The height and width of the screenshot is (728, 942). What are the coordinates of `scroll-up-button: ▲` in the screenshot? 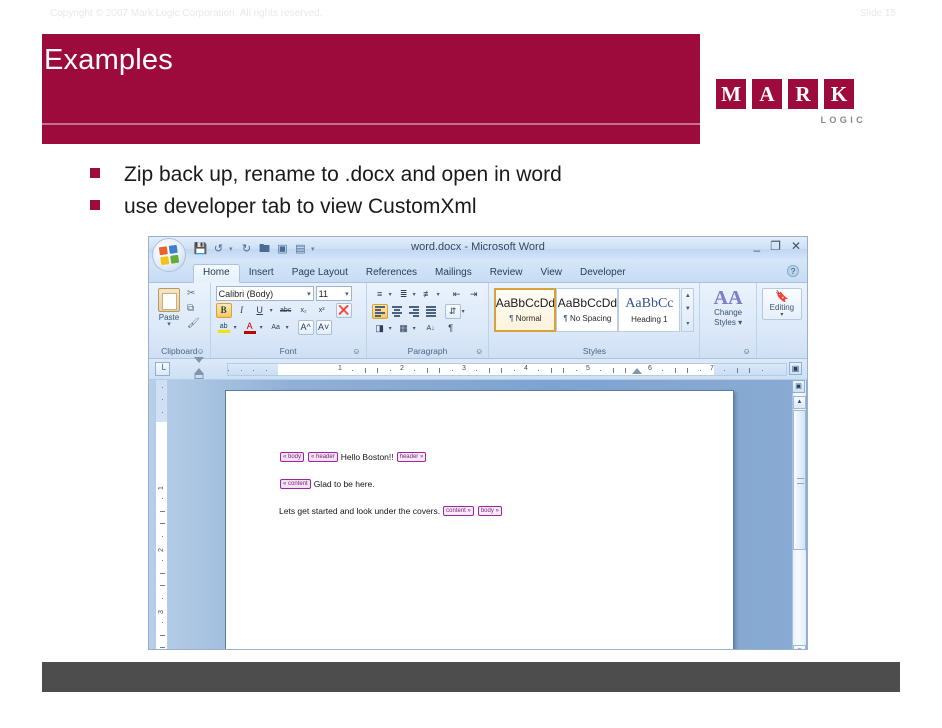 It's located at (799, 402).